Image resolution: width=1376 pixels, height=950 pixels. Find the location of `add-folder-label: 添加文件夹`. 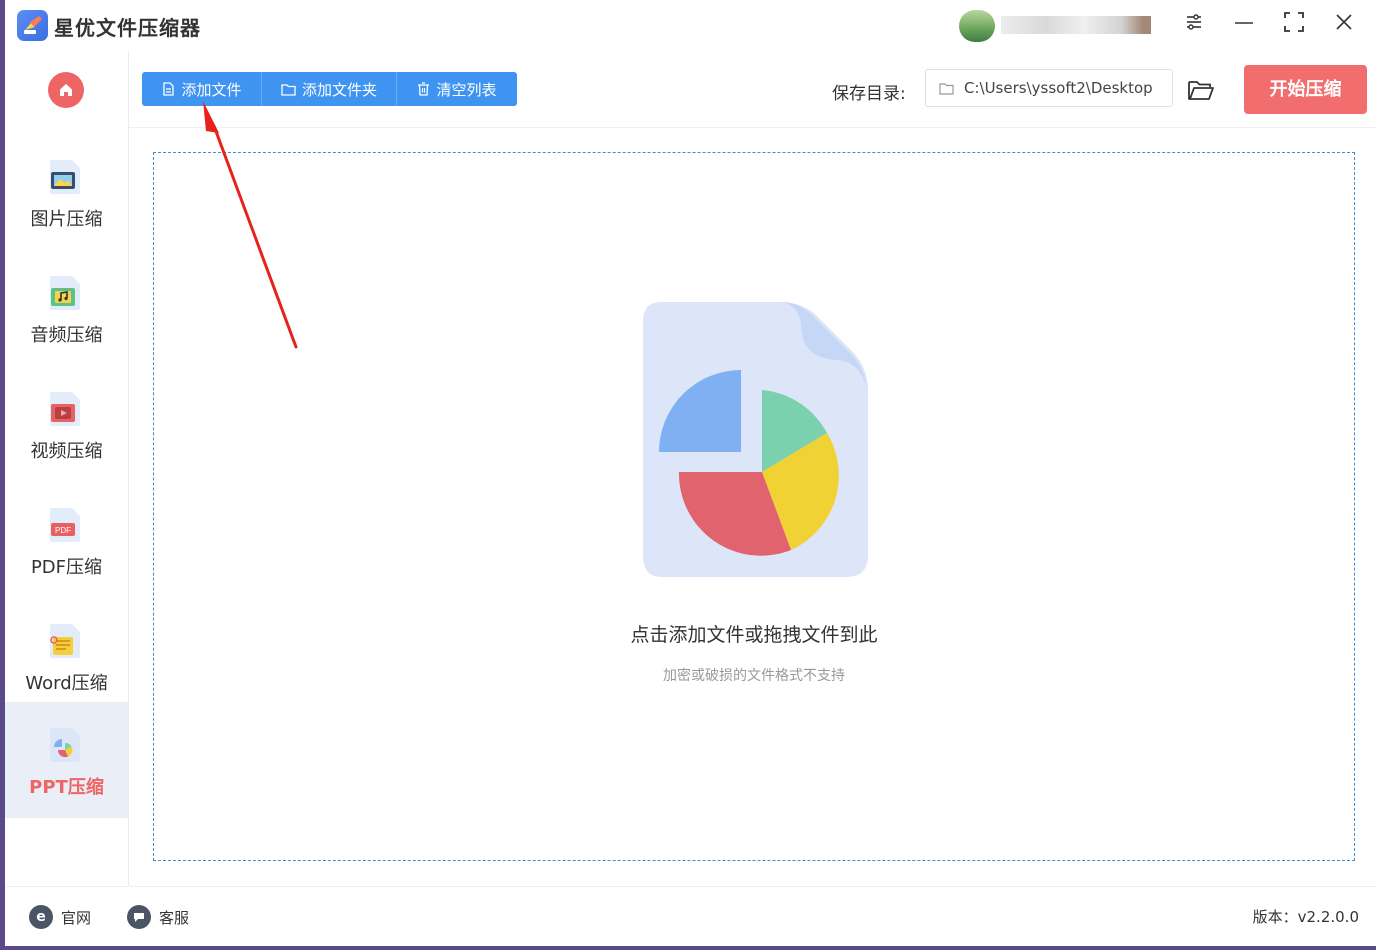

add-folder-label: 添加文件夹 is located at coordinates (339, 89).